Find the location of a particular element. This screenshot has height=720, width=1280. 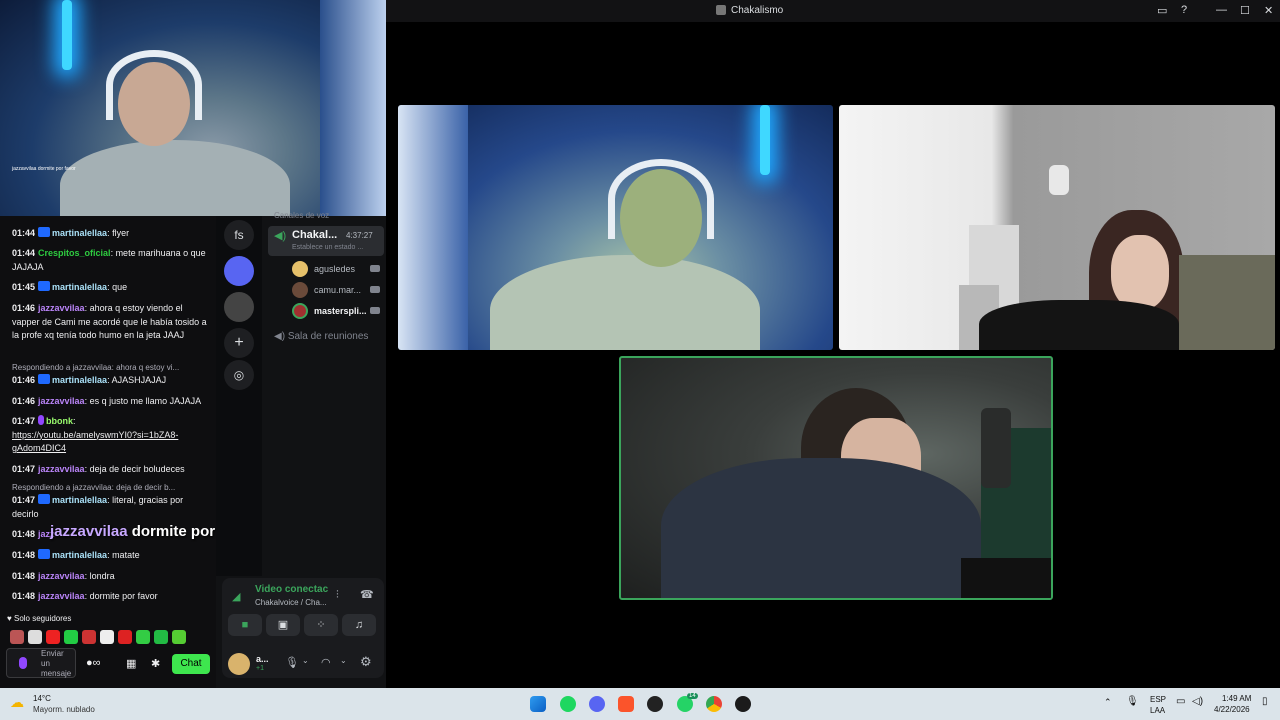

window-title: Chakalismo is located at coordinates (757, 10).